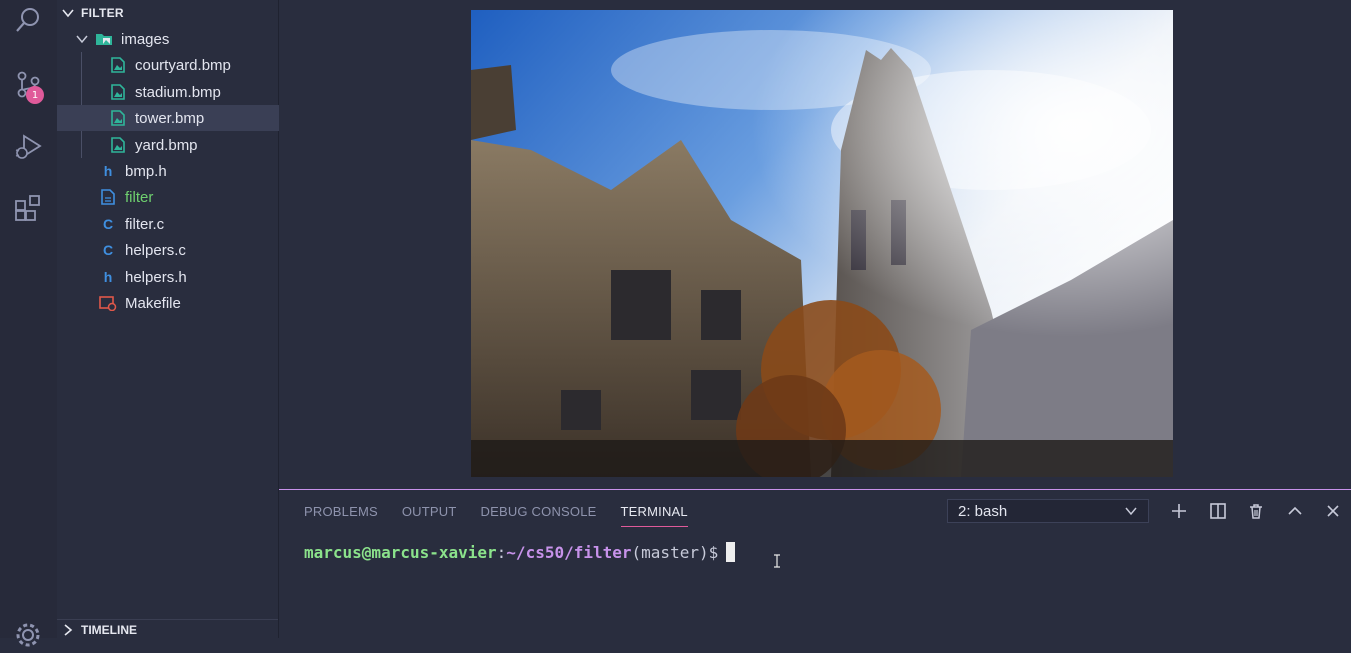  Describe the element at coordinates (569, 552) in the screenshot. I see `terminal-path: ~/cs50/filter` at that location.